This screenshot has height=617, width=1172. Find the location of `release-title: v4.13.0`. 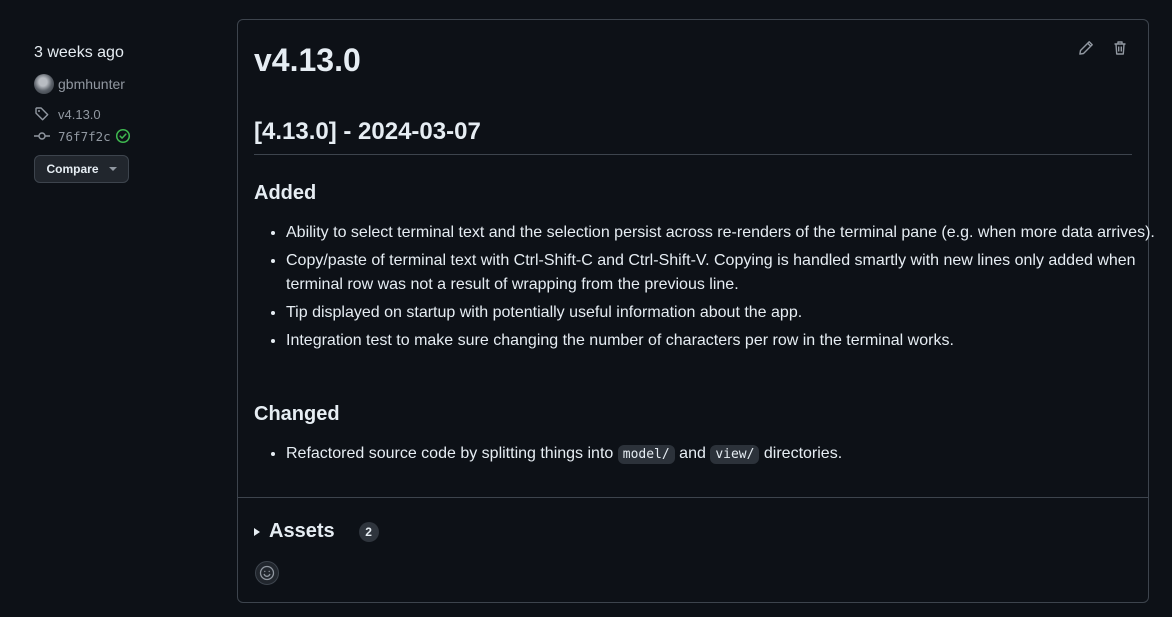

release-title: v4.13.0 is located at coordinates (307, 60).